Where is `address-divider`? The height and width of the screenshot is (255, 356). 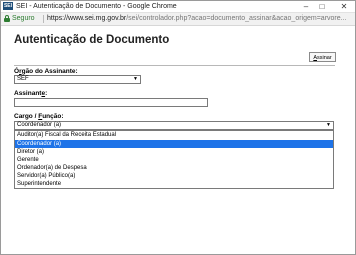 address-divider is located at coordinates (43, 19).